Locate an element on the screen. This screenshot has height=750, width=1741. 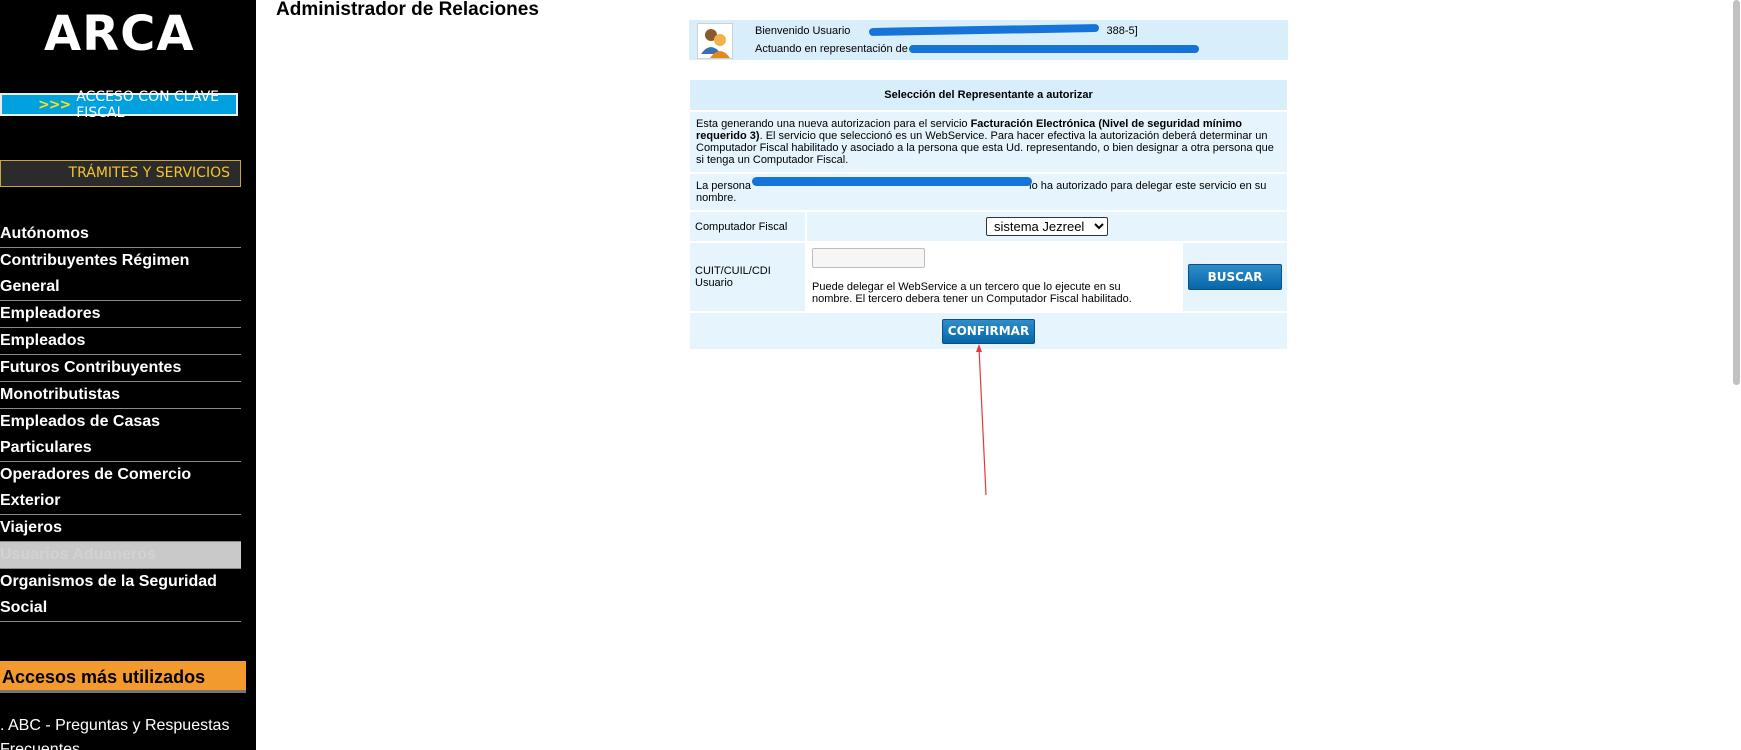
page-scrollbar is located at coordinates (1736, 375).